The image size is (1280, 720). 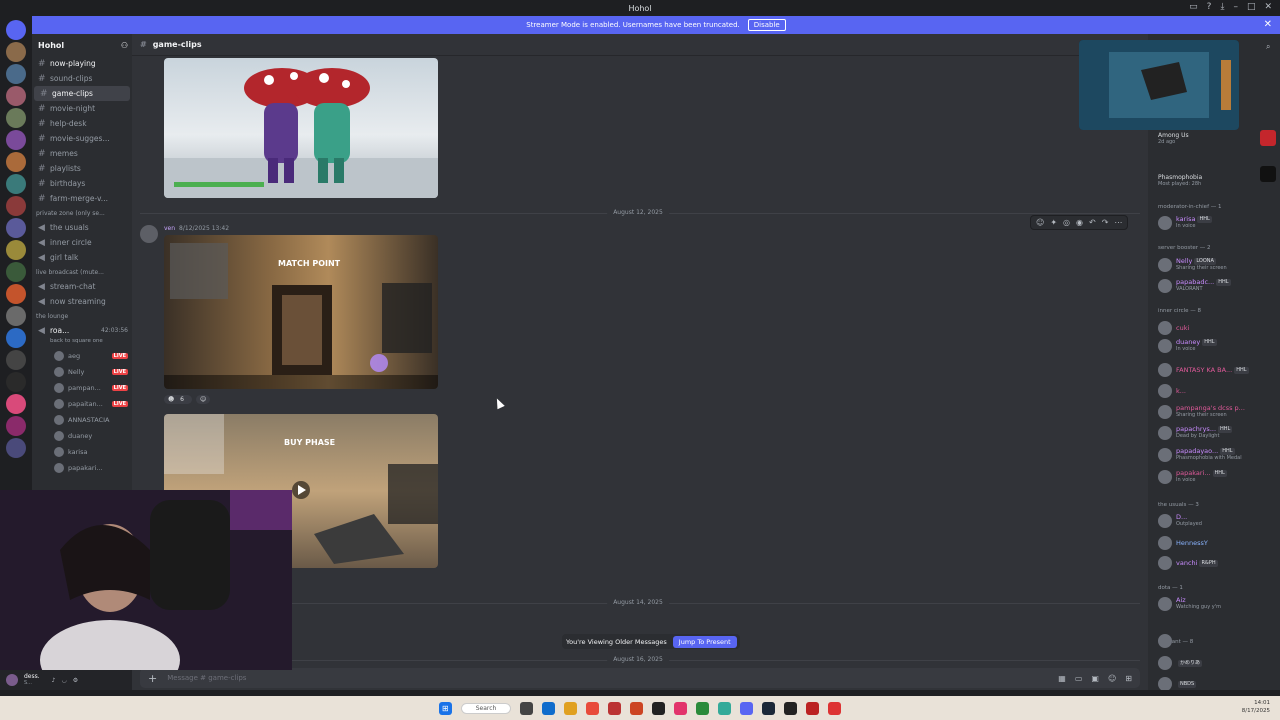 I want to click on channel-item: ◀ stream-chat, so click(x=82, y=286).